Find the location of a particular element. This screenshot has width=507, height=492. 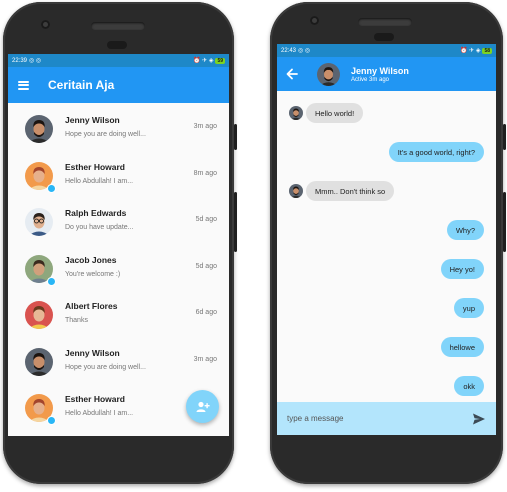

back-arrow-icon is located at coordinates (292, 74).